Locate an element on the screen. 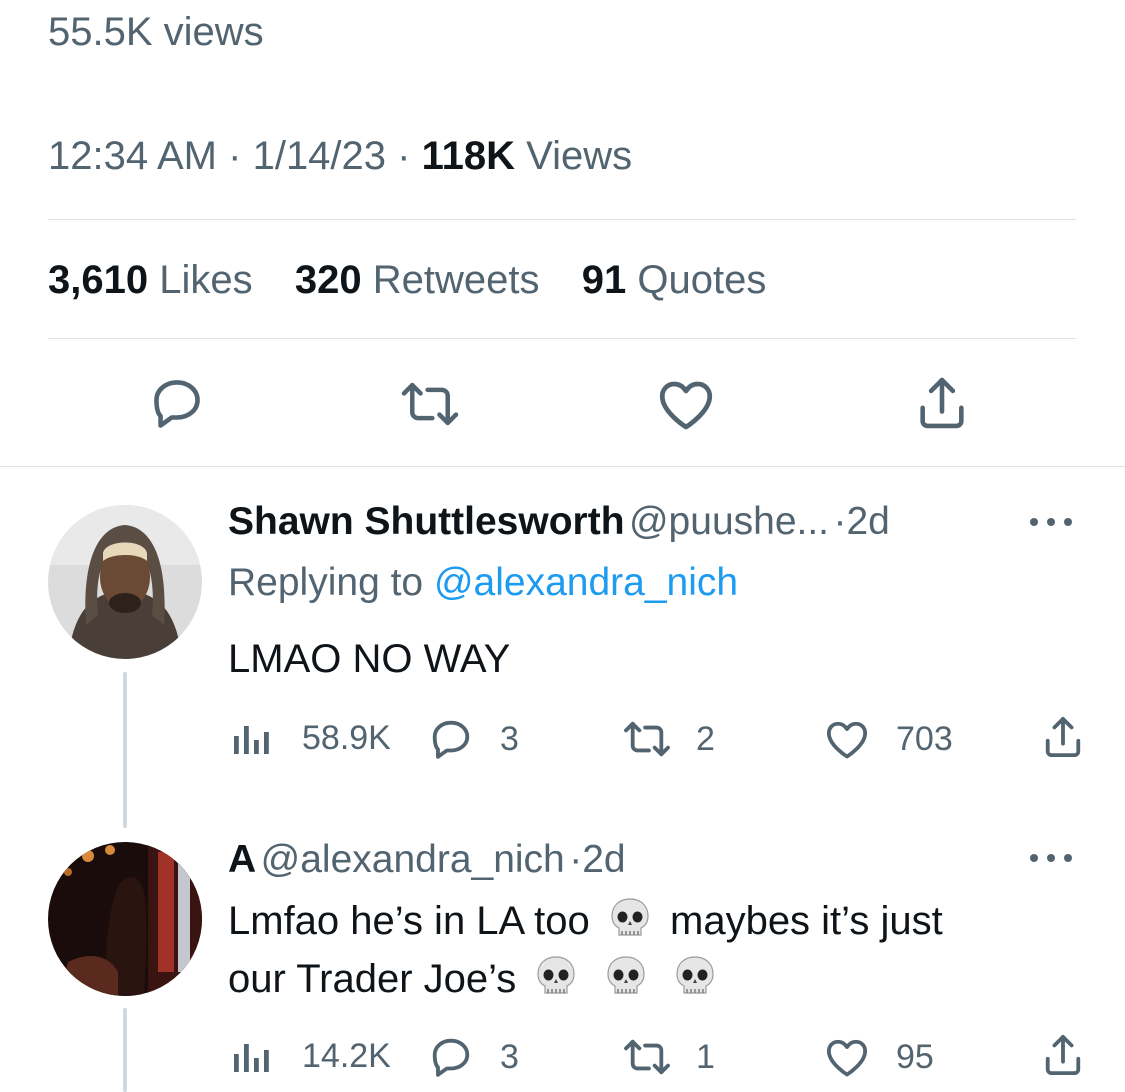 The height and width of the screenshot is (1092, 1125). reply-text-part: Lmfao he’s in LA too is located at coordinates (409, 921).